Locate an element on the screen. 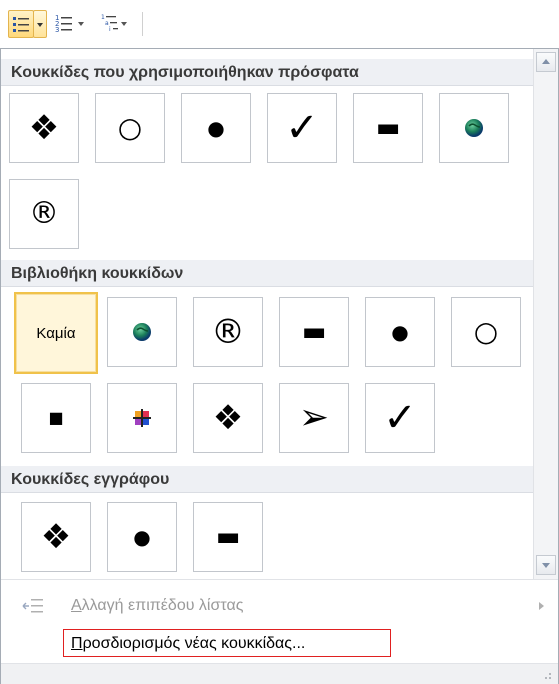 The height and width of the screenshot is (684, 559). paragraph-toolbar: 1 2 3 1 a i is located at coordinates (279, 24).